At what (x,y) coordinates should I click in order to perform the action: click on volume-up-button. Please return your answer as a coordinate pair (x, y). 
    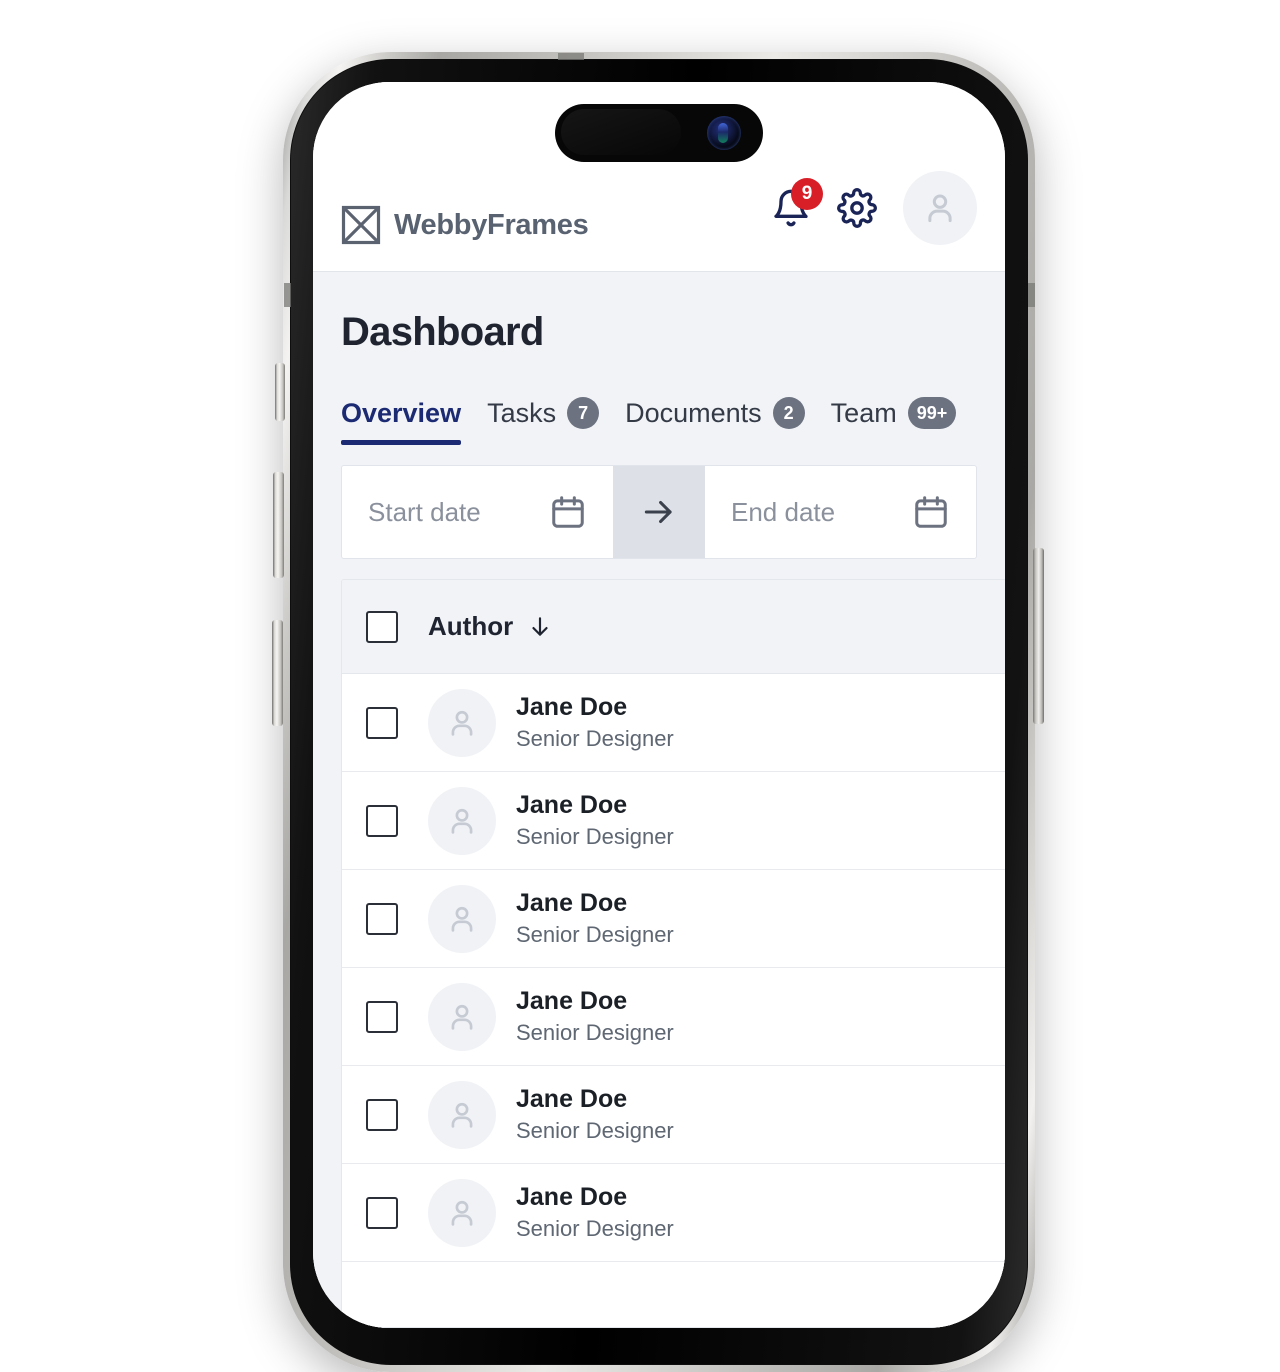
    Looking at the image, I should click on (278, 525).